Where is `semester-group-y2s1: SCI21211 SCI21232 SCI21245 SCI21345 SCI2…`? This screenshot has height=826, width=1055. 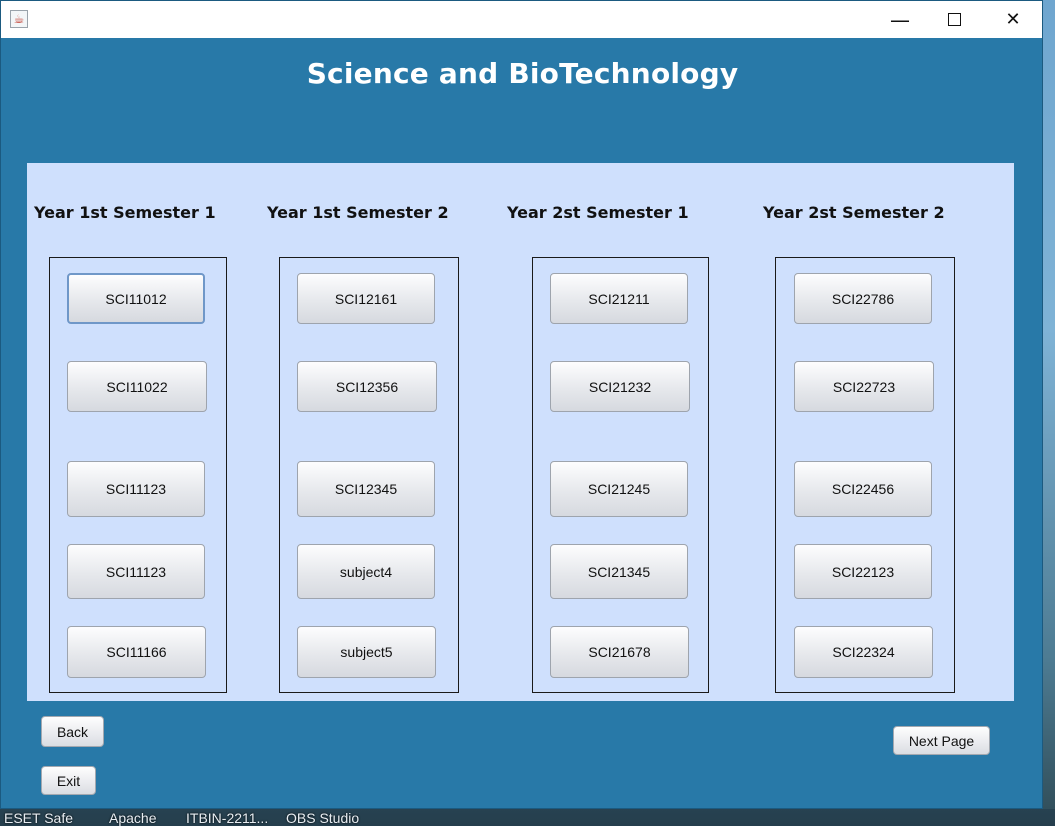 semester-group-y2s1: SCI21211 SCI21232 SCI21245 SCI21345 SCI2… is located at coordinates (620, 475).